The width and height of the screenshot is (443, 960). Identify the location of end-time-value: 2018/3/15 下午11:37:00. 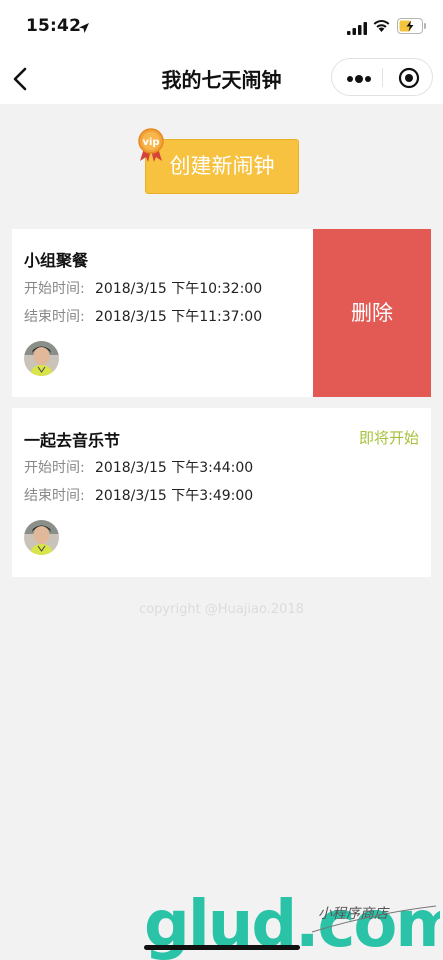
(179, 317).